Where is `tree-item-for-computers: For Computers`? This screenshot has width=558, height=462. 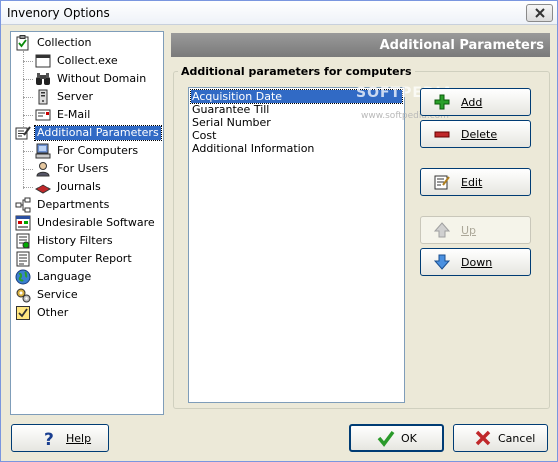 tree-item-for-computers: For Computers is located at coordinates (87, 151).